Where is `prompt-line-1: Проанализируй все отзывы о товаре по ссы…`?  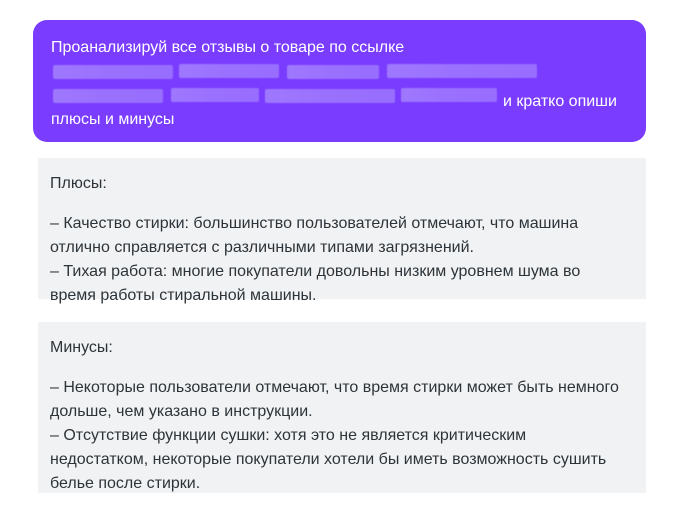 prompt-line-1: Проанализируй все отзывы о товаре по ссы… is located at coordinates (228, 47).